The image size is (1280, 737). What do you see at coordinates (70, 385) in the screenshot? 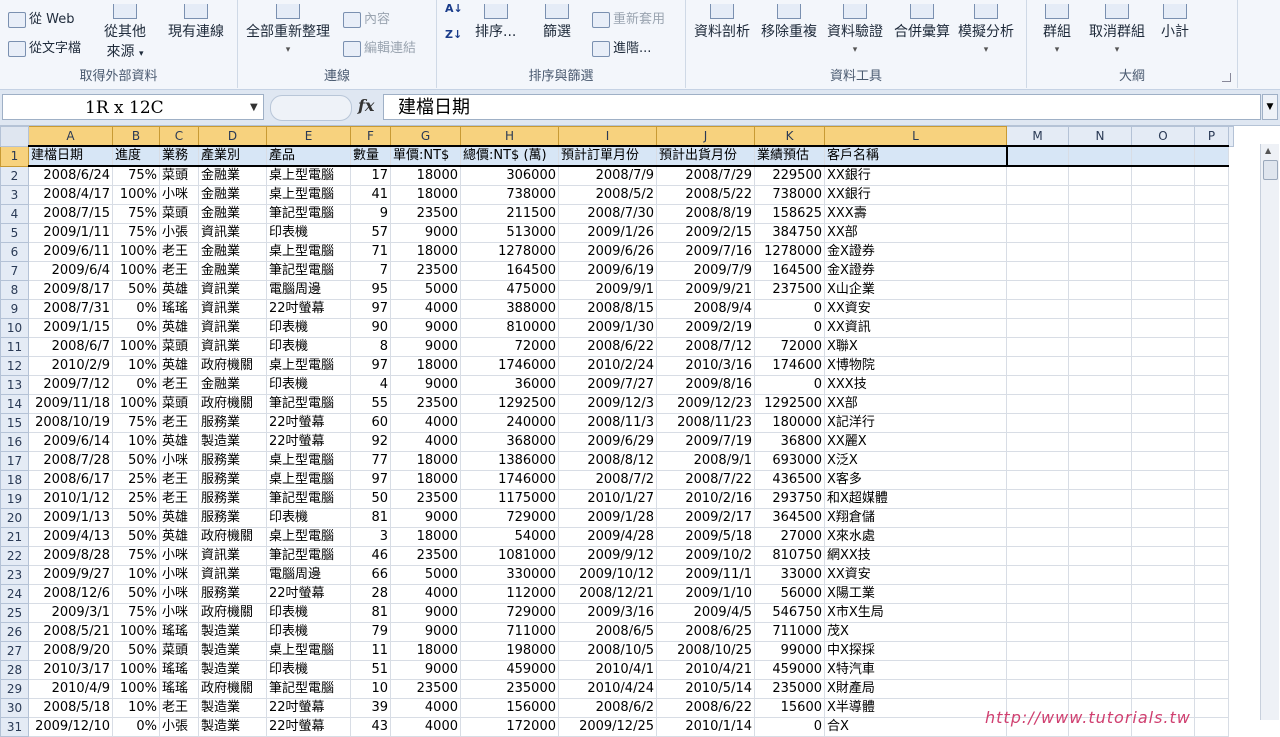
I see `cell: 2009/7/12` at bounding box center [70, 385].